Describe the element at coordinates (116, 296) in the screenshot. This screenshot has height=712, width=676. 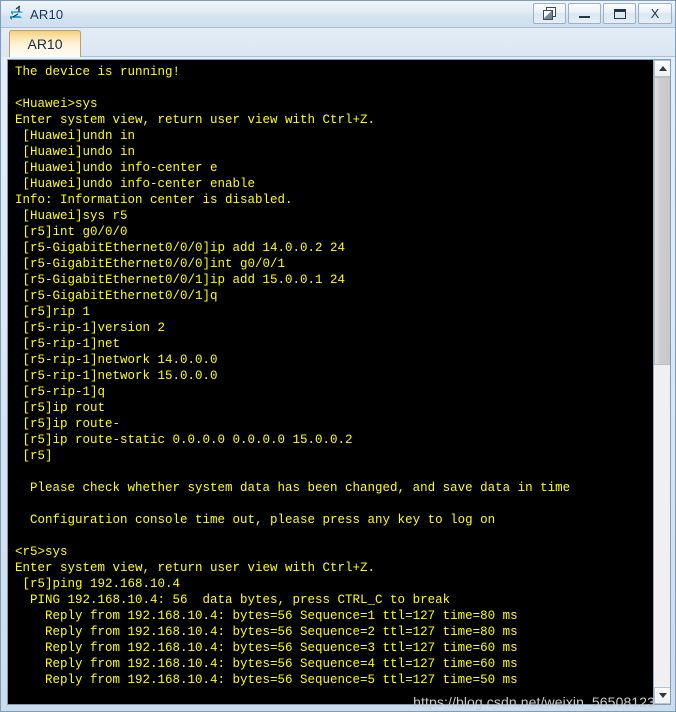
I see `terminal-line: [r5-GigabitEthernet0/0/1]q` at that location.